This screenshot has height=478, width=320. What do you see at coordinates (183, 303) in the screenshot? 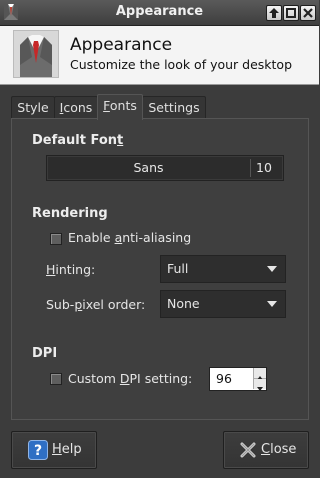
I see `subpixel-value: None` at bounding box center [183, 303].